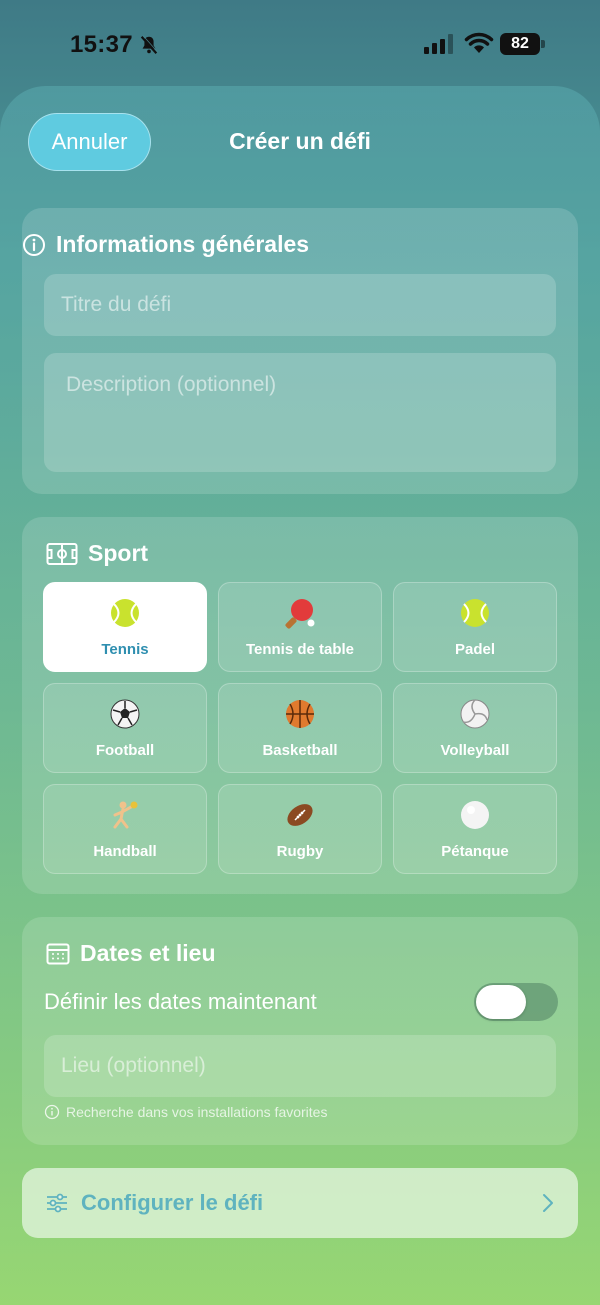 This screenshot has height=1305, width=600. What do you see at coordinates (300, 305) in the screenshot?
I see `title-input: Titre du défi` at bounding box center [300, 305].